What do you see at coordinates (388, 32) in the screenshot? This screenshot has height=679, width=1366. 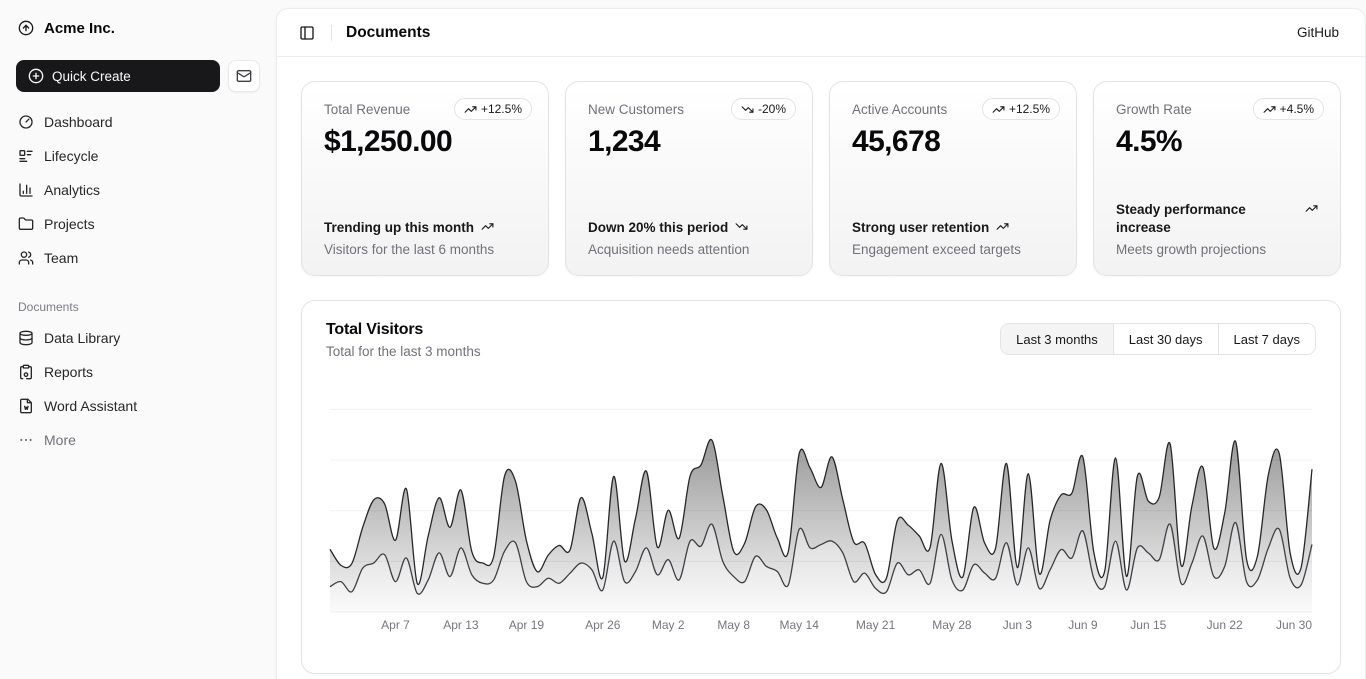 I see `page-title: Documents` at bounding box center [388, 32].